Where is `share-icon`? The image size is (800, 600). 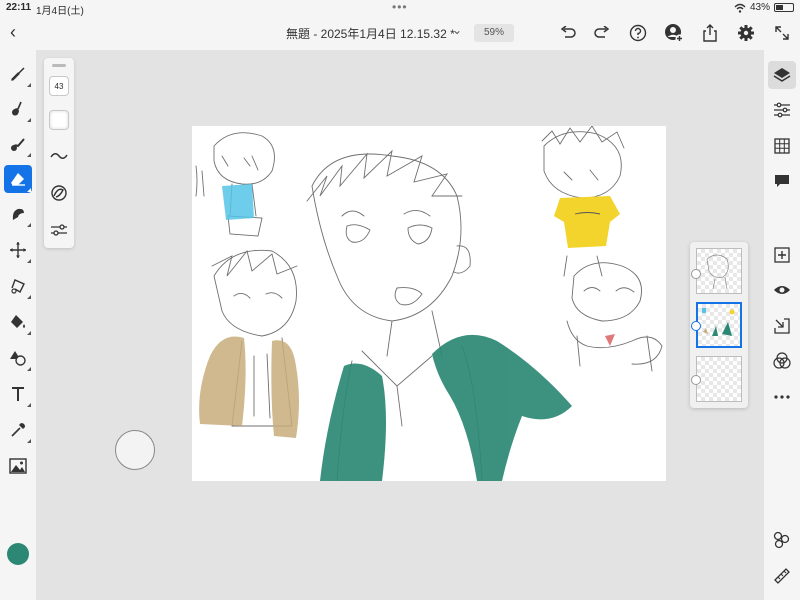 share-icon is located at coordinates (710, 33).